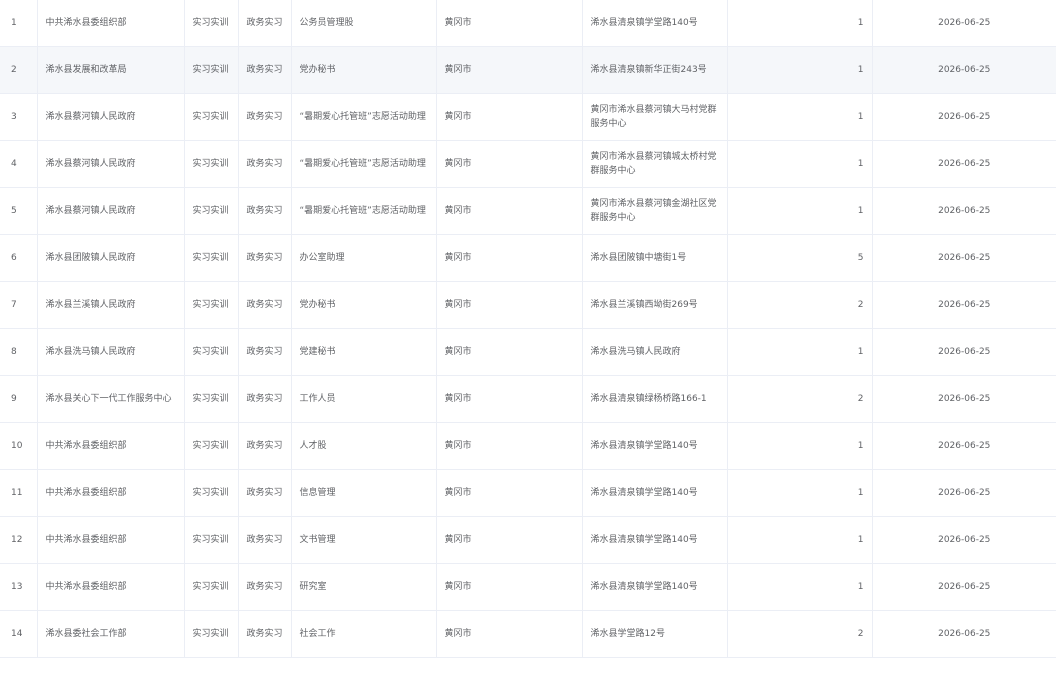  I want to click on position-cell: 公务员管理股, so click(363, 23).